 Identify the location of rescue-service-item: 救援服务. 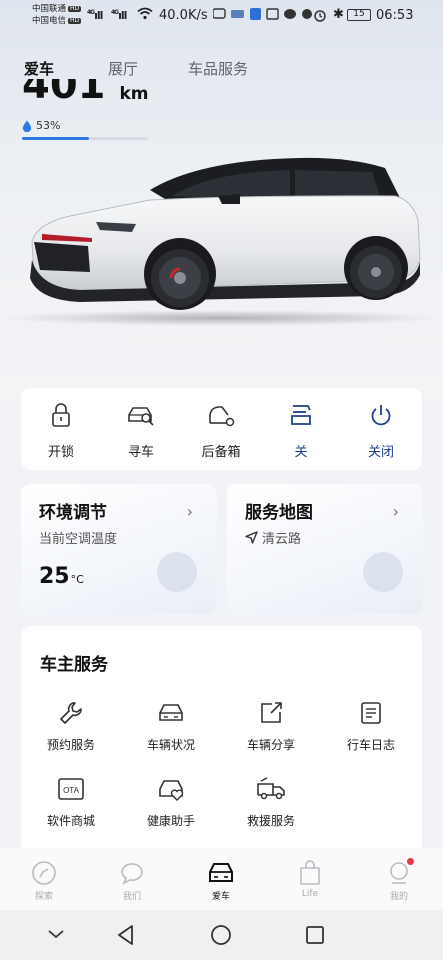
(271, 802).